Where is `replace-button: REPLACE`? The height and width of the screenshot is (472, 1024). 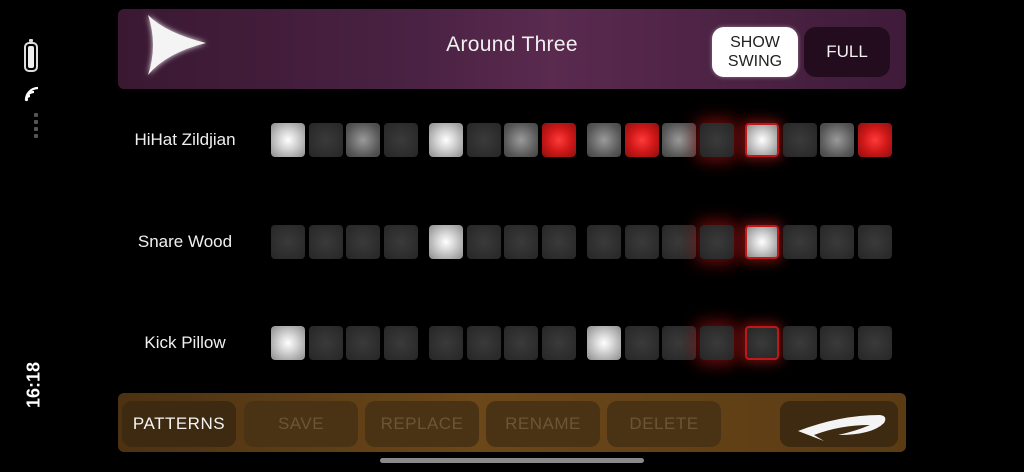 replace-button: REPLACE is located at coordinates (422, 424).